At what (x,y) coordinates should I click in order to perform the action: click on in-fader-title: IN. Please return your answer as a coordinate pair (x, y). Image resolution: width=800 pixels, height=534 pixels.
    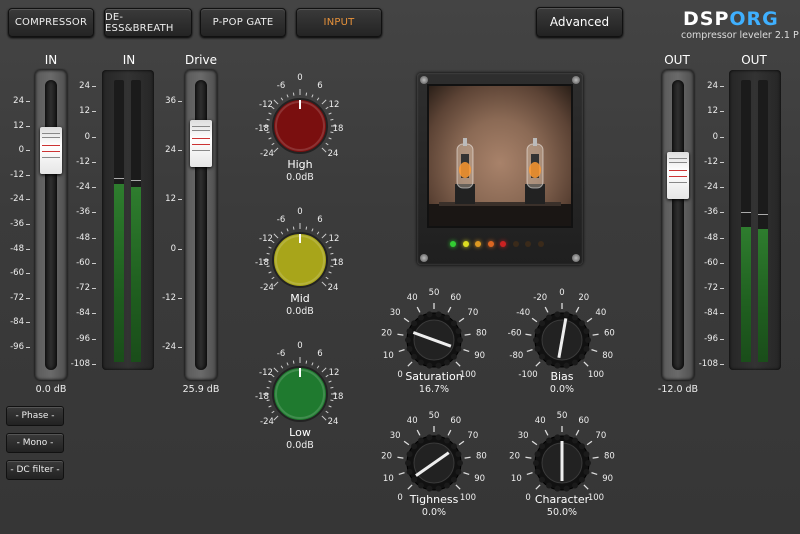
    Looking at the image, I should click on (51, 60).